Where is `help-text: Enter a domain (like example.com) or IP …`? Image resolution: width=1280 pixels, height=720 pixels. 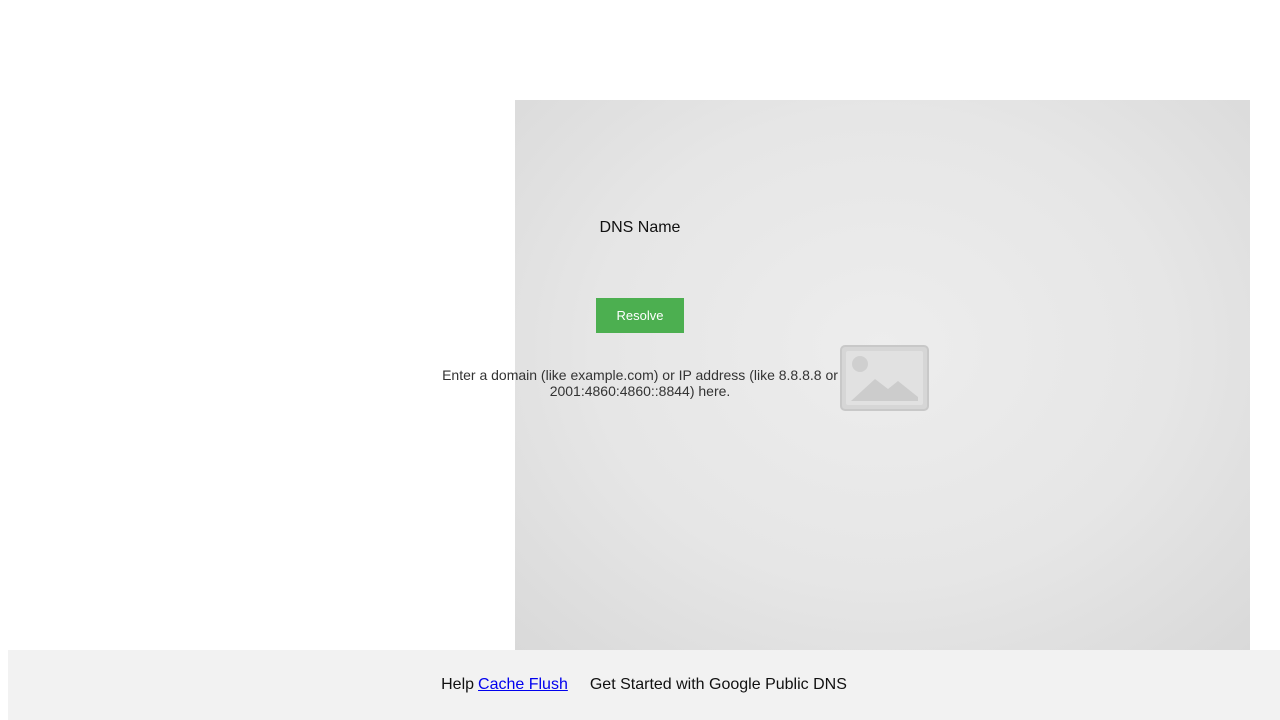 help-text: Enter a domain (like example.com) or IP … is located at coordinates (640, 383).